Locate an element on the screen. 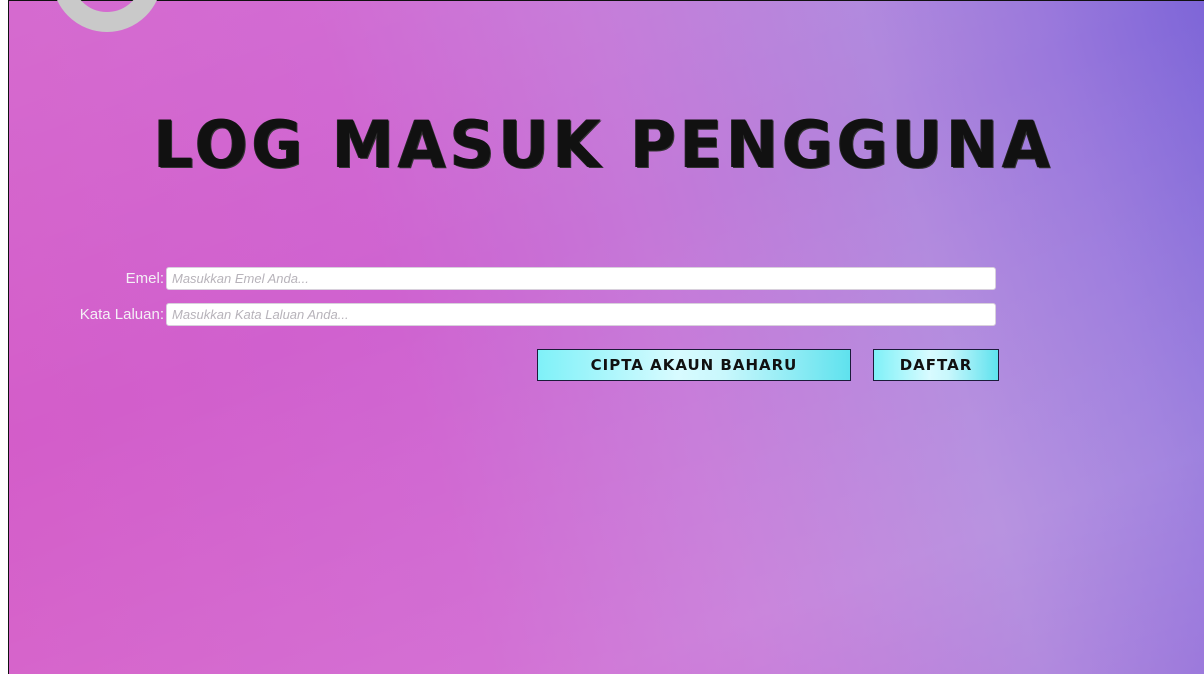 This screenshot has width=1204, height=674. create-account-button: CIPTA AKAUN BAHARU is located at coordinates (694, 365).